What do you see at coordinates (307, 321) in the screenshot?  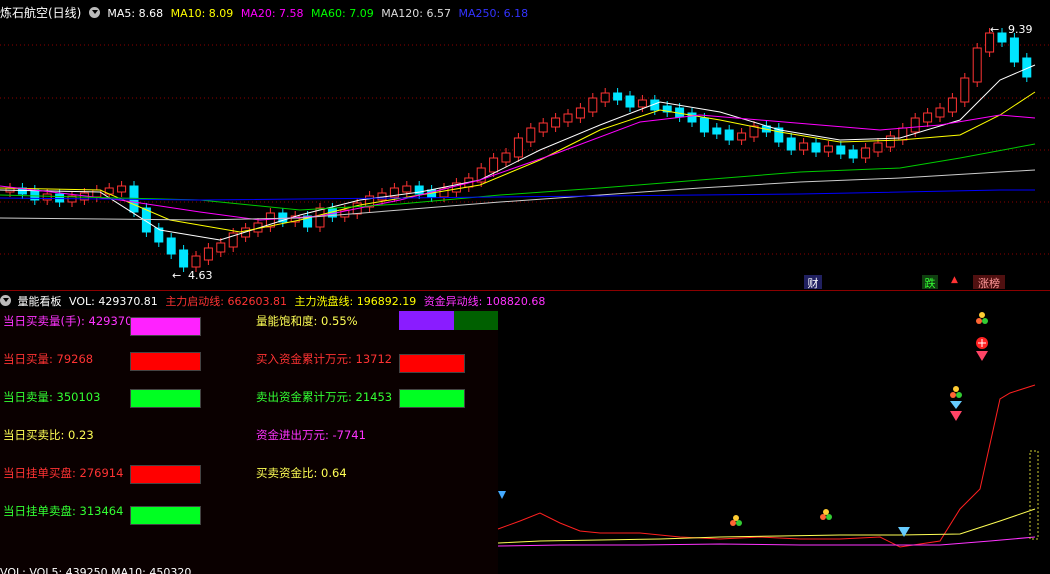 I see `volume-saturation-label: 量能饱和度: 0.55%` at bounding box center [307, 321].